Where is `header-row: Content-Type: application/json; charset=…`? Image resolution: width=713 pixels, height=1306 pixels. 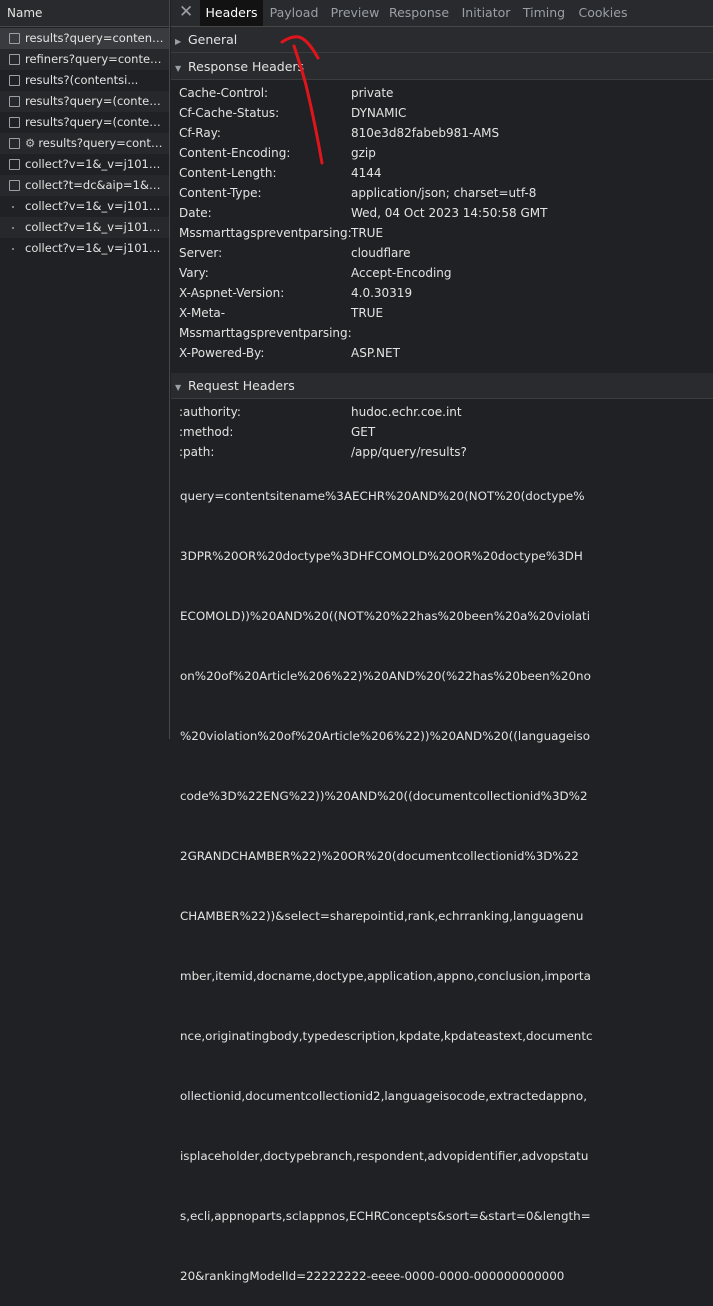 header-row: Content-Type: application/json; charset=… is located at coordinates (444, 193).